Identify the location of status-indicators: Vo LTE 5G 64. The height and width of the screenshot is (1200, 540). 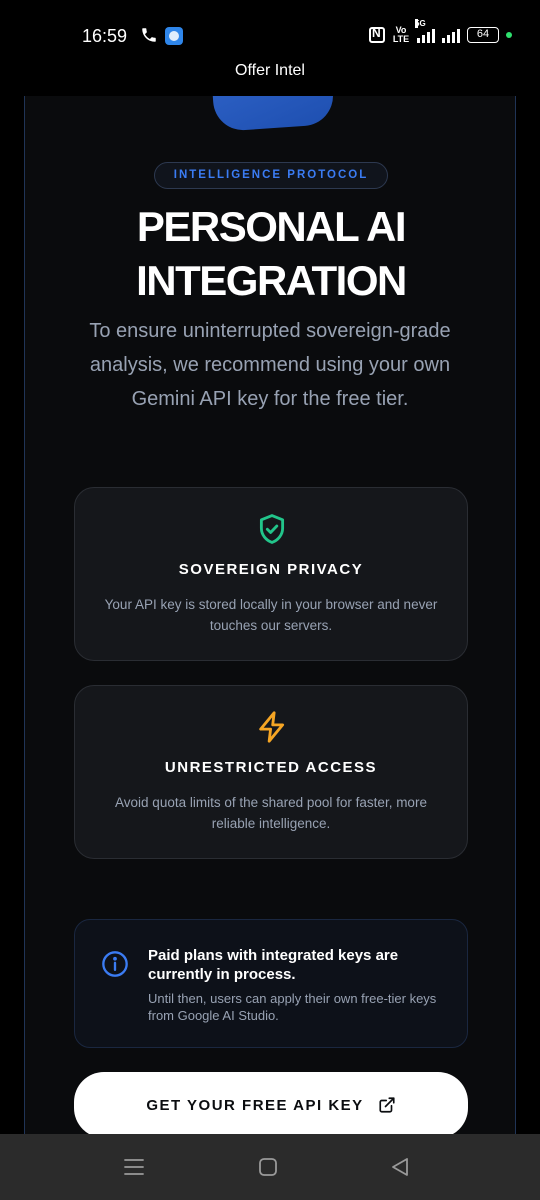
(440, 32).